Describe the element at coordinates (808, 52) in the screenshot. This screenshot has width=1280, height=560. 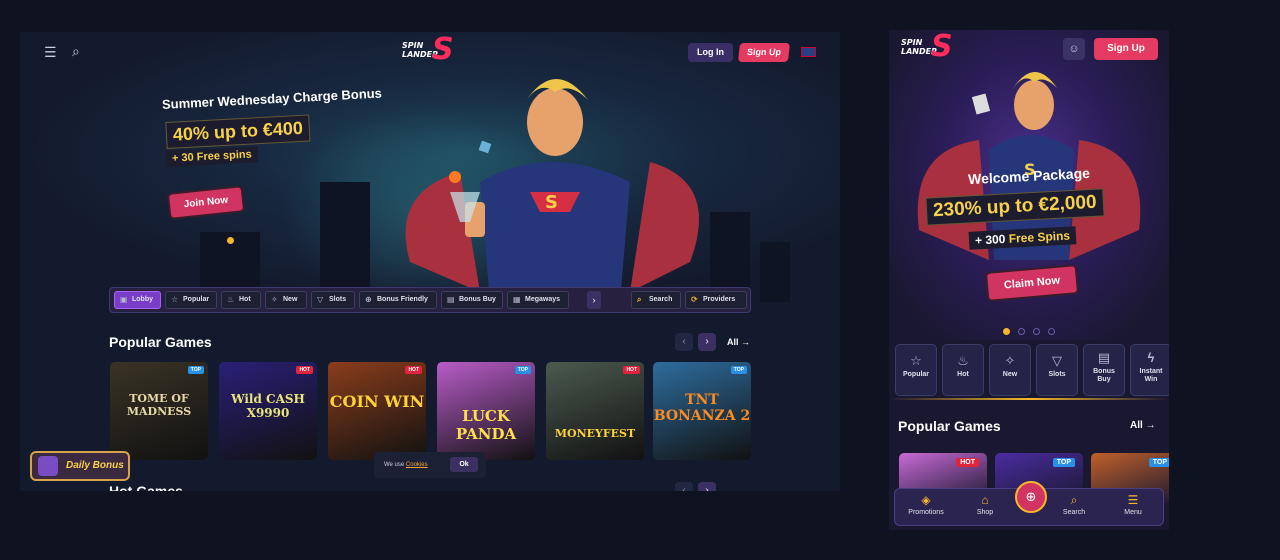
I see `uk-flag-icon` at that location.